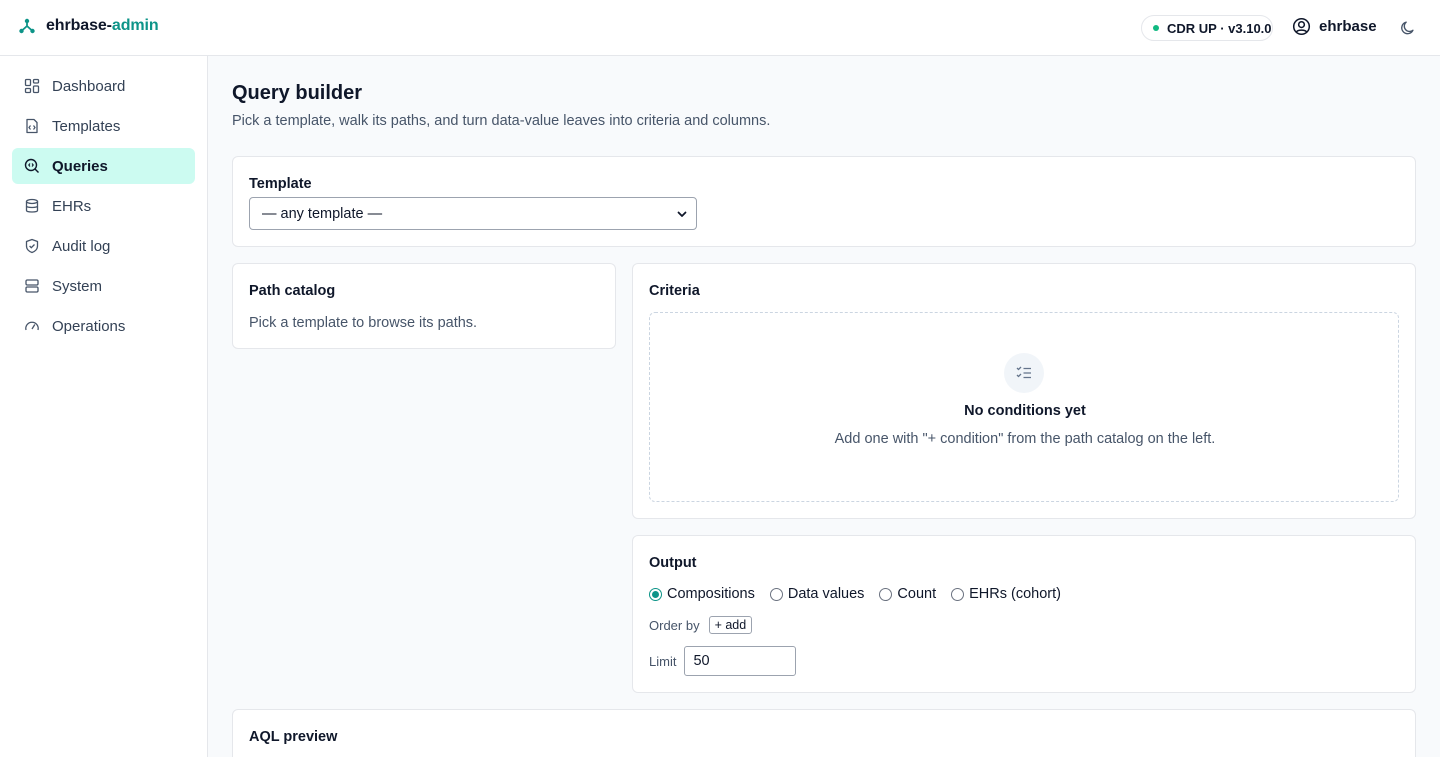 The image size is (1440, 757). What do you see at coordinates (81, 246) in the screenshot?
I see `sidebar-item-label: Audit log` at bounding box center [81, 246].